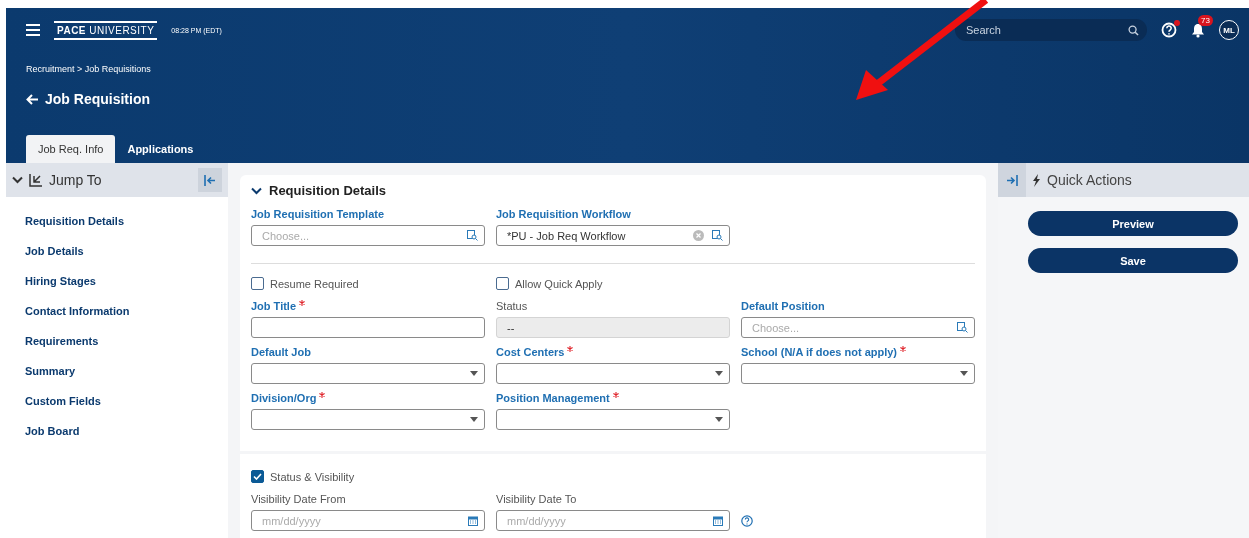 The height and width of the screenshot is (538, 1249). Describe the element at coordinates (97, 99) in the screenshot. I see `page-title: Job Requisition` at that location.